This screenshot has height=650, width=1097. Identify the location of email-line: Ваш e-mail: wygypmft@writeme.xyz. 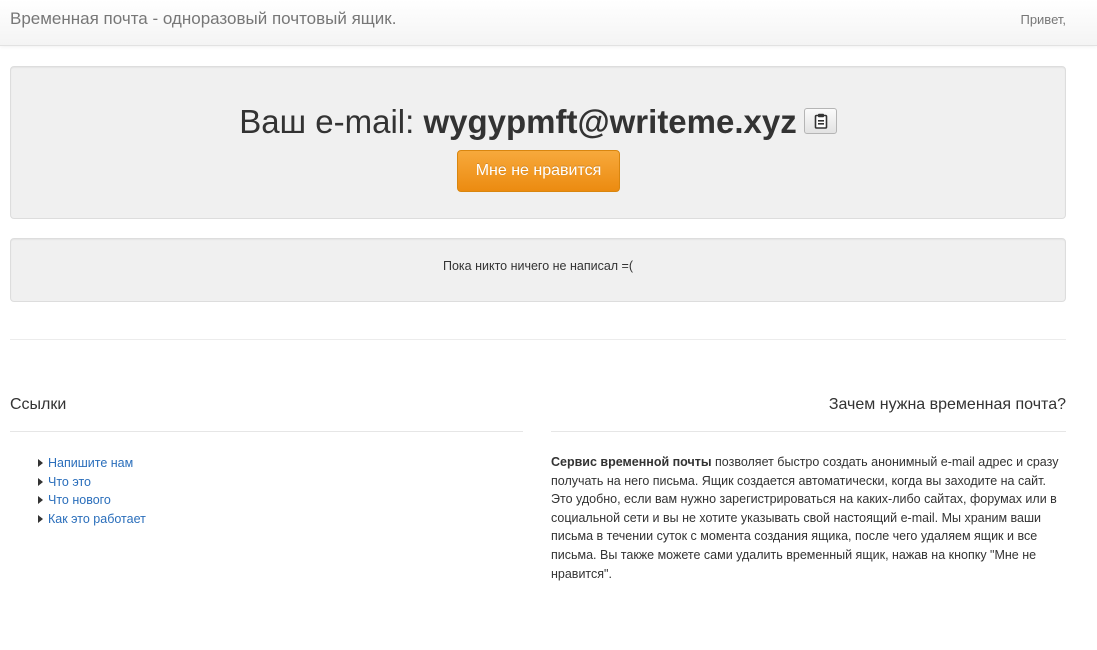
(538, 122).